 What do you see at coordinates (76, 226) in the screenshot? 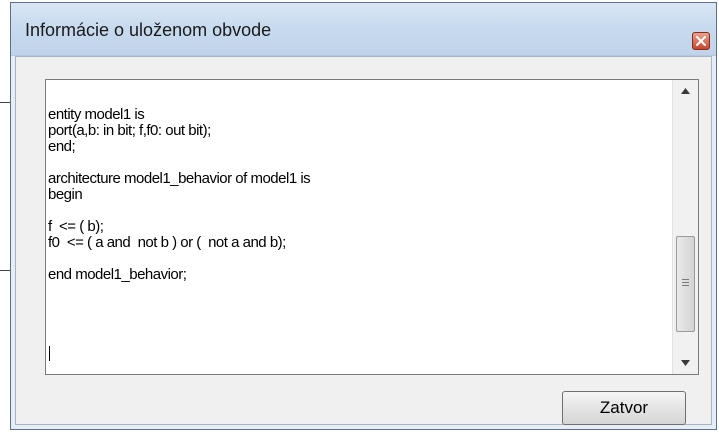
I see `code-line: f <= ( b);` at bounding box center [76, 226].